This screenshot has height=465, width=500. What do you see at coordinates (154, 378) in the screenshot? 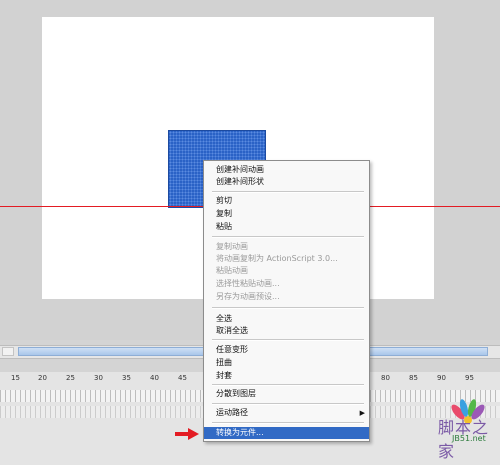
I see `ruler-tick: 40` at bounding box center [154, 378].